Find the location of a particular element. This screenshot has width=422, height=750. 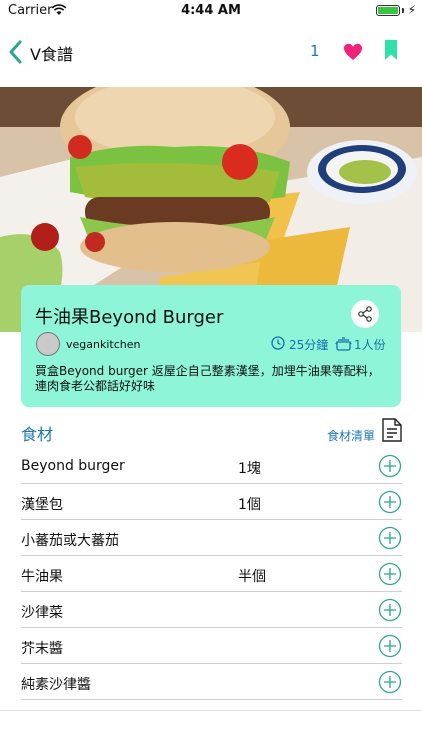

ingredient-name: 小蕃茄或大蕃茄 is located at coordinates (70, 541).